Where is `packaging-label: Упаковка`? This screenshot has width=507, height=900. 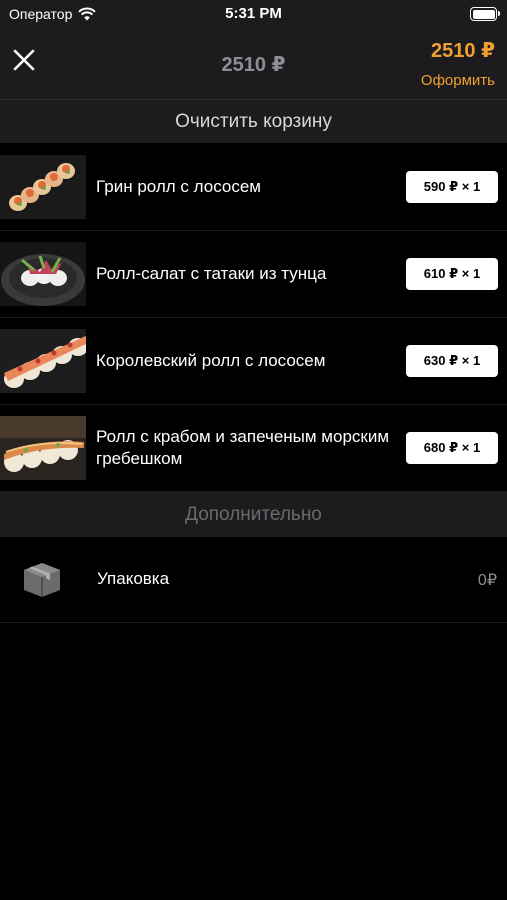
packaging-label: Упаковка is located at coordinates (133, 578).